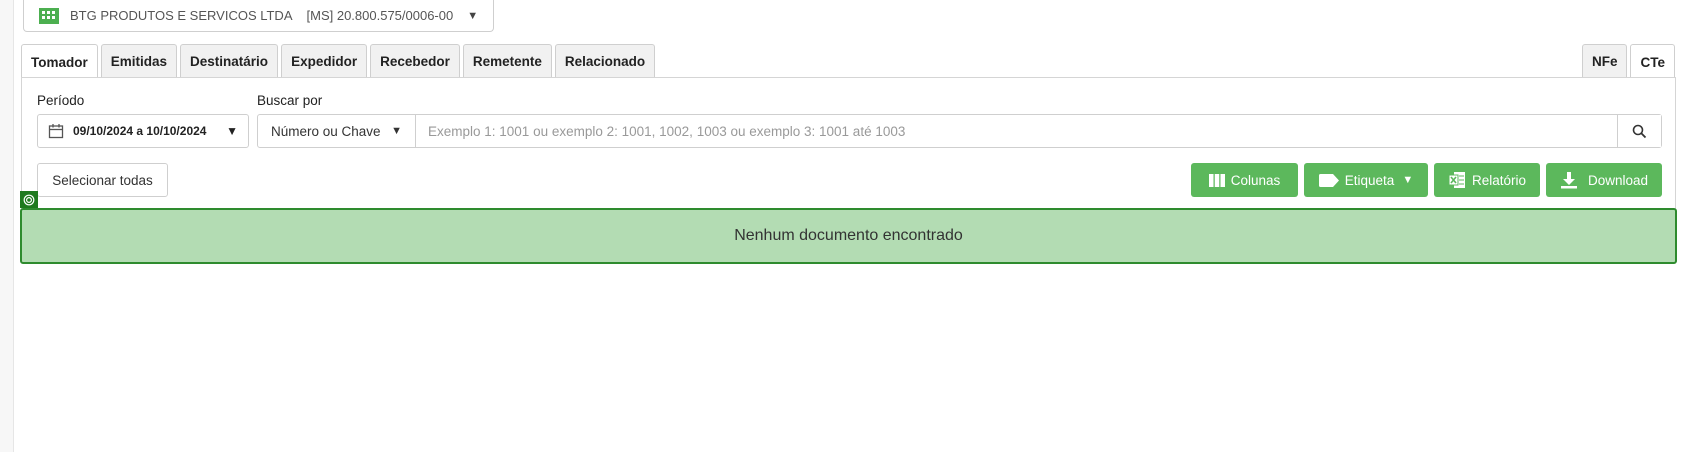  What do you see at coordinates (1604, 61) in the screenshot?
I see `tab-nfe: NFe` at bounding box center [1604, 61].